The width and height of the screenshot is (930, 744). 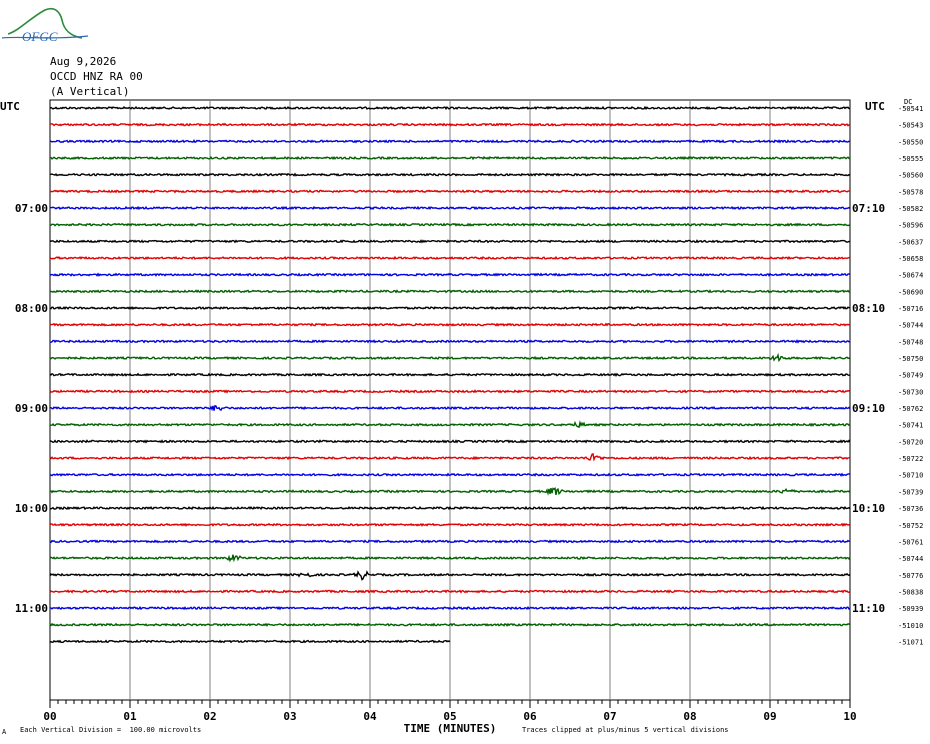 I want to click on header-station: OCCD HNZ RA 00, so click(x=96, y=76).